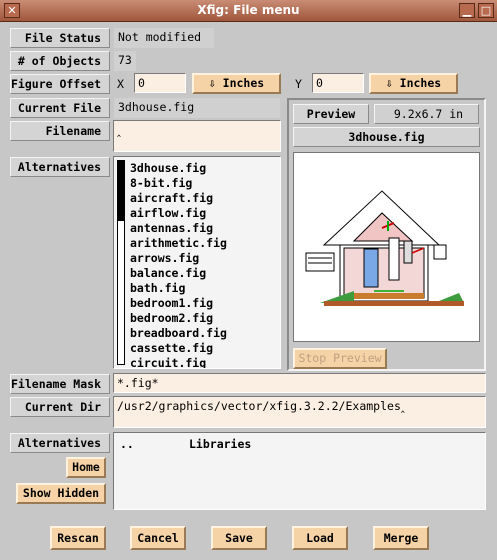  Describe the element at coordinates (60, 108) in the screenshot. I see `current-file-label: Current File` at that location.